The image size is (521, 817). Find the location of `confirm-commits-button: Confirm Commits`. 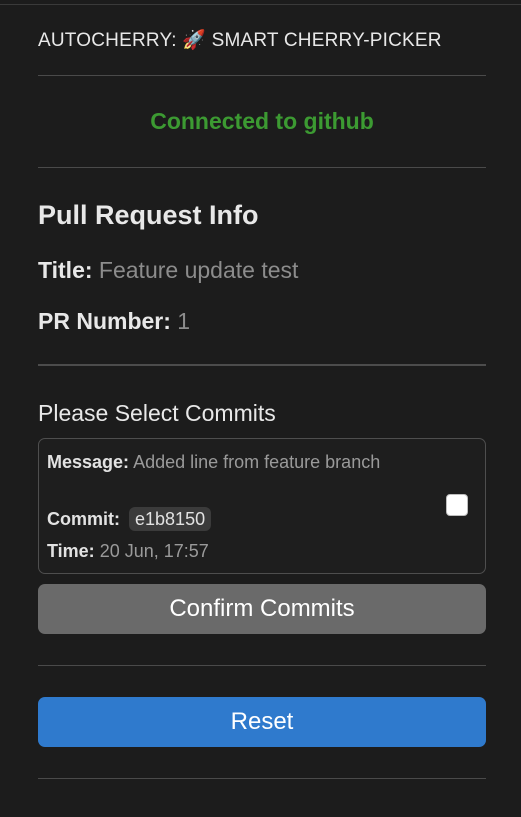

confirm-commits-button: Confirm Commits is located at coordinates (262, 609).